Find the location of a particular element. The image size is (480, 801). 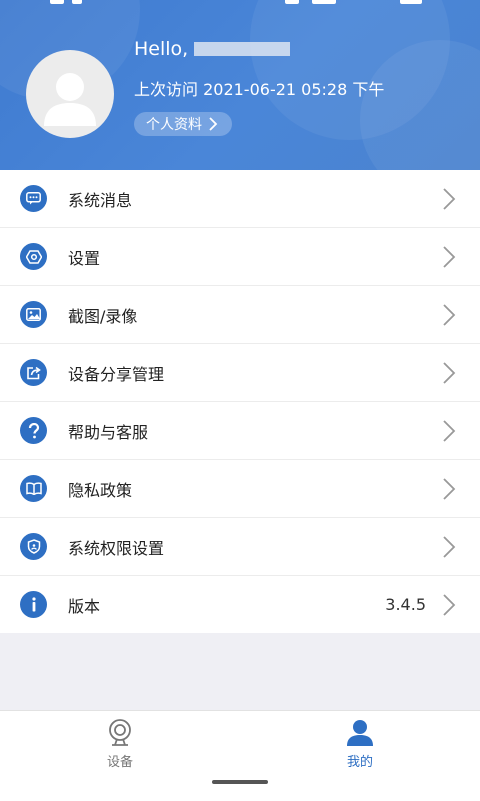

menu-item-screenshots: 截图/录像 is located at coordinates (240, 315).